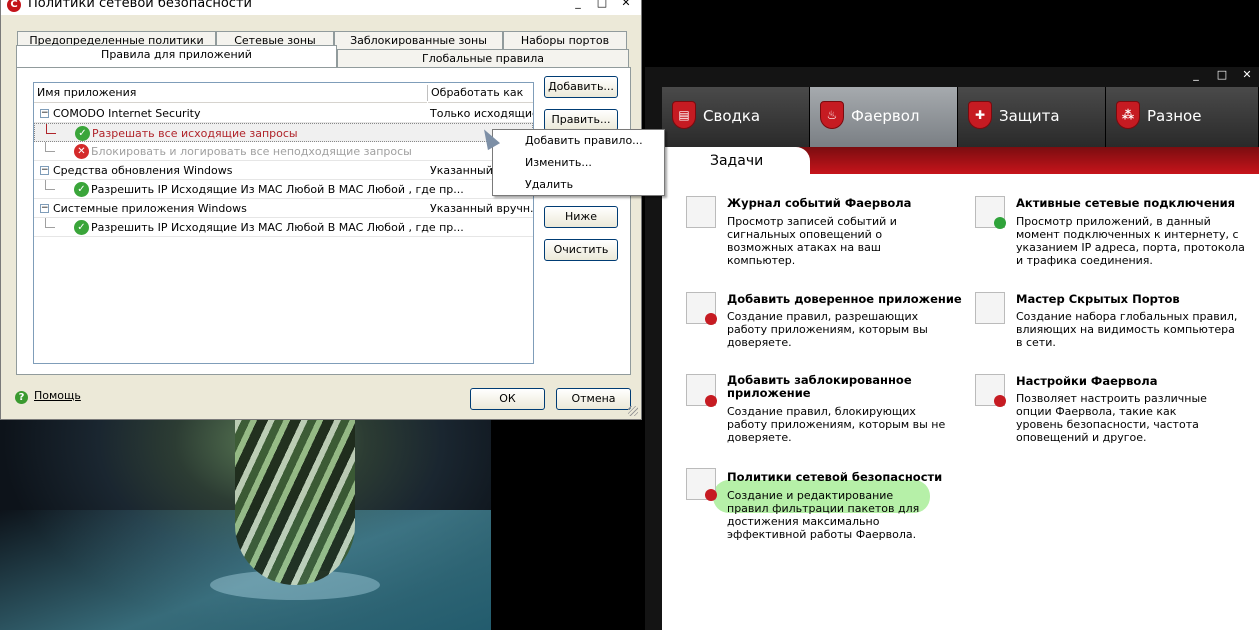 This screenshot has height=630, width=1259. Describe the element at coordinates (418, 40) in the screenshot. I see `tab-blocked-zones: Заблокированные зоны` at that location.